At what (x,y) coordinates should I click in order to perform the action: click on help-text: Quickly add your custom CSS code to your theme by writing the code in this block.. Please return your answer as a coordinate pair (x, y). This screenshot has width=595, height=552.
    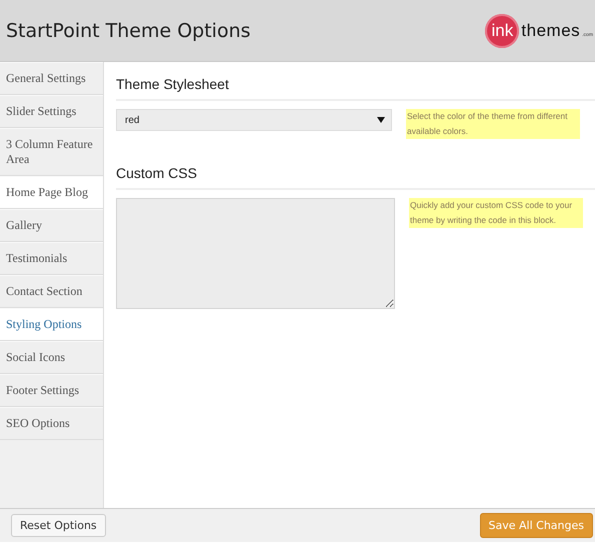
    Looking at the image, I should click on (496, 213).